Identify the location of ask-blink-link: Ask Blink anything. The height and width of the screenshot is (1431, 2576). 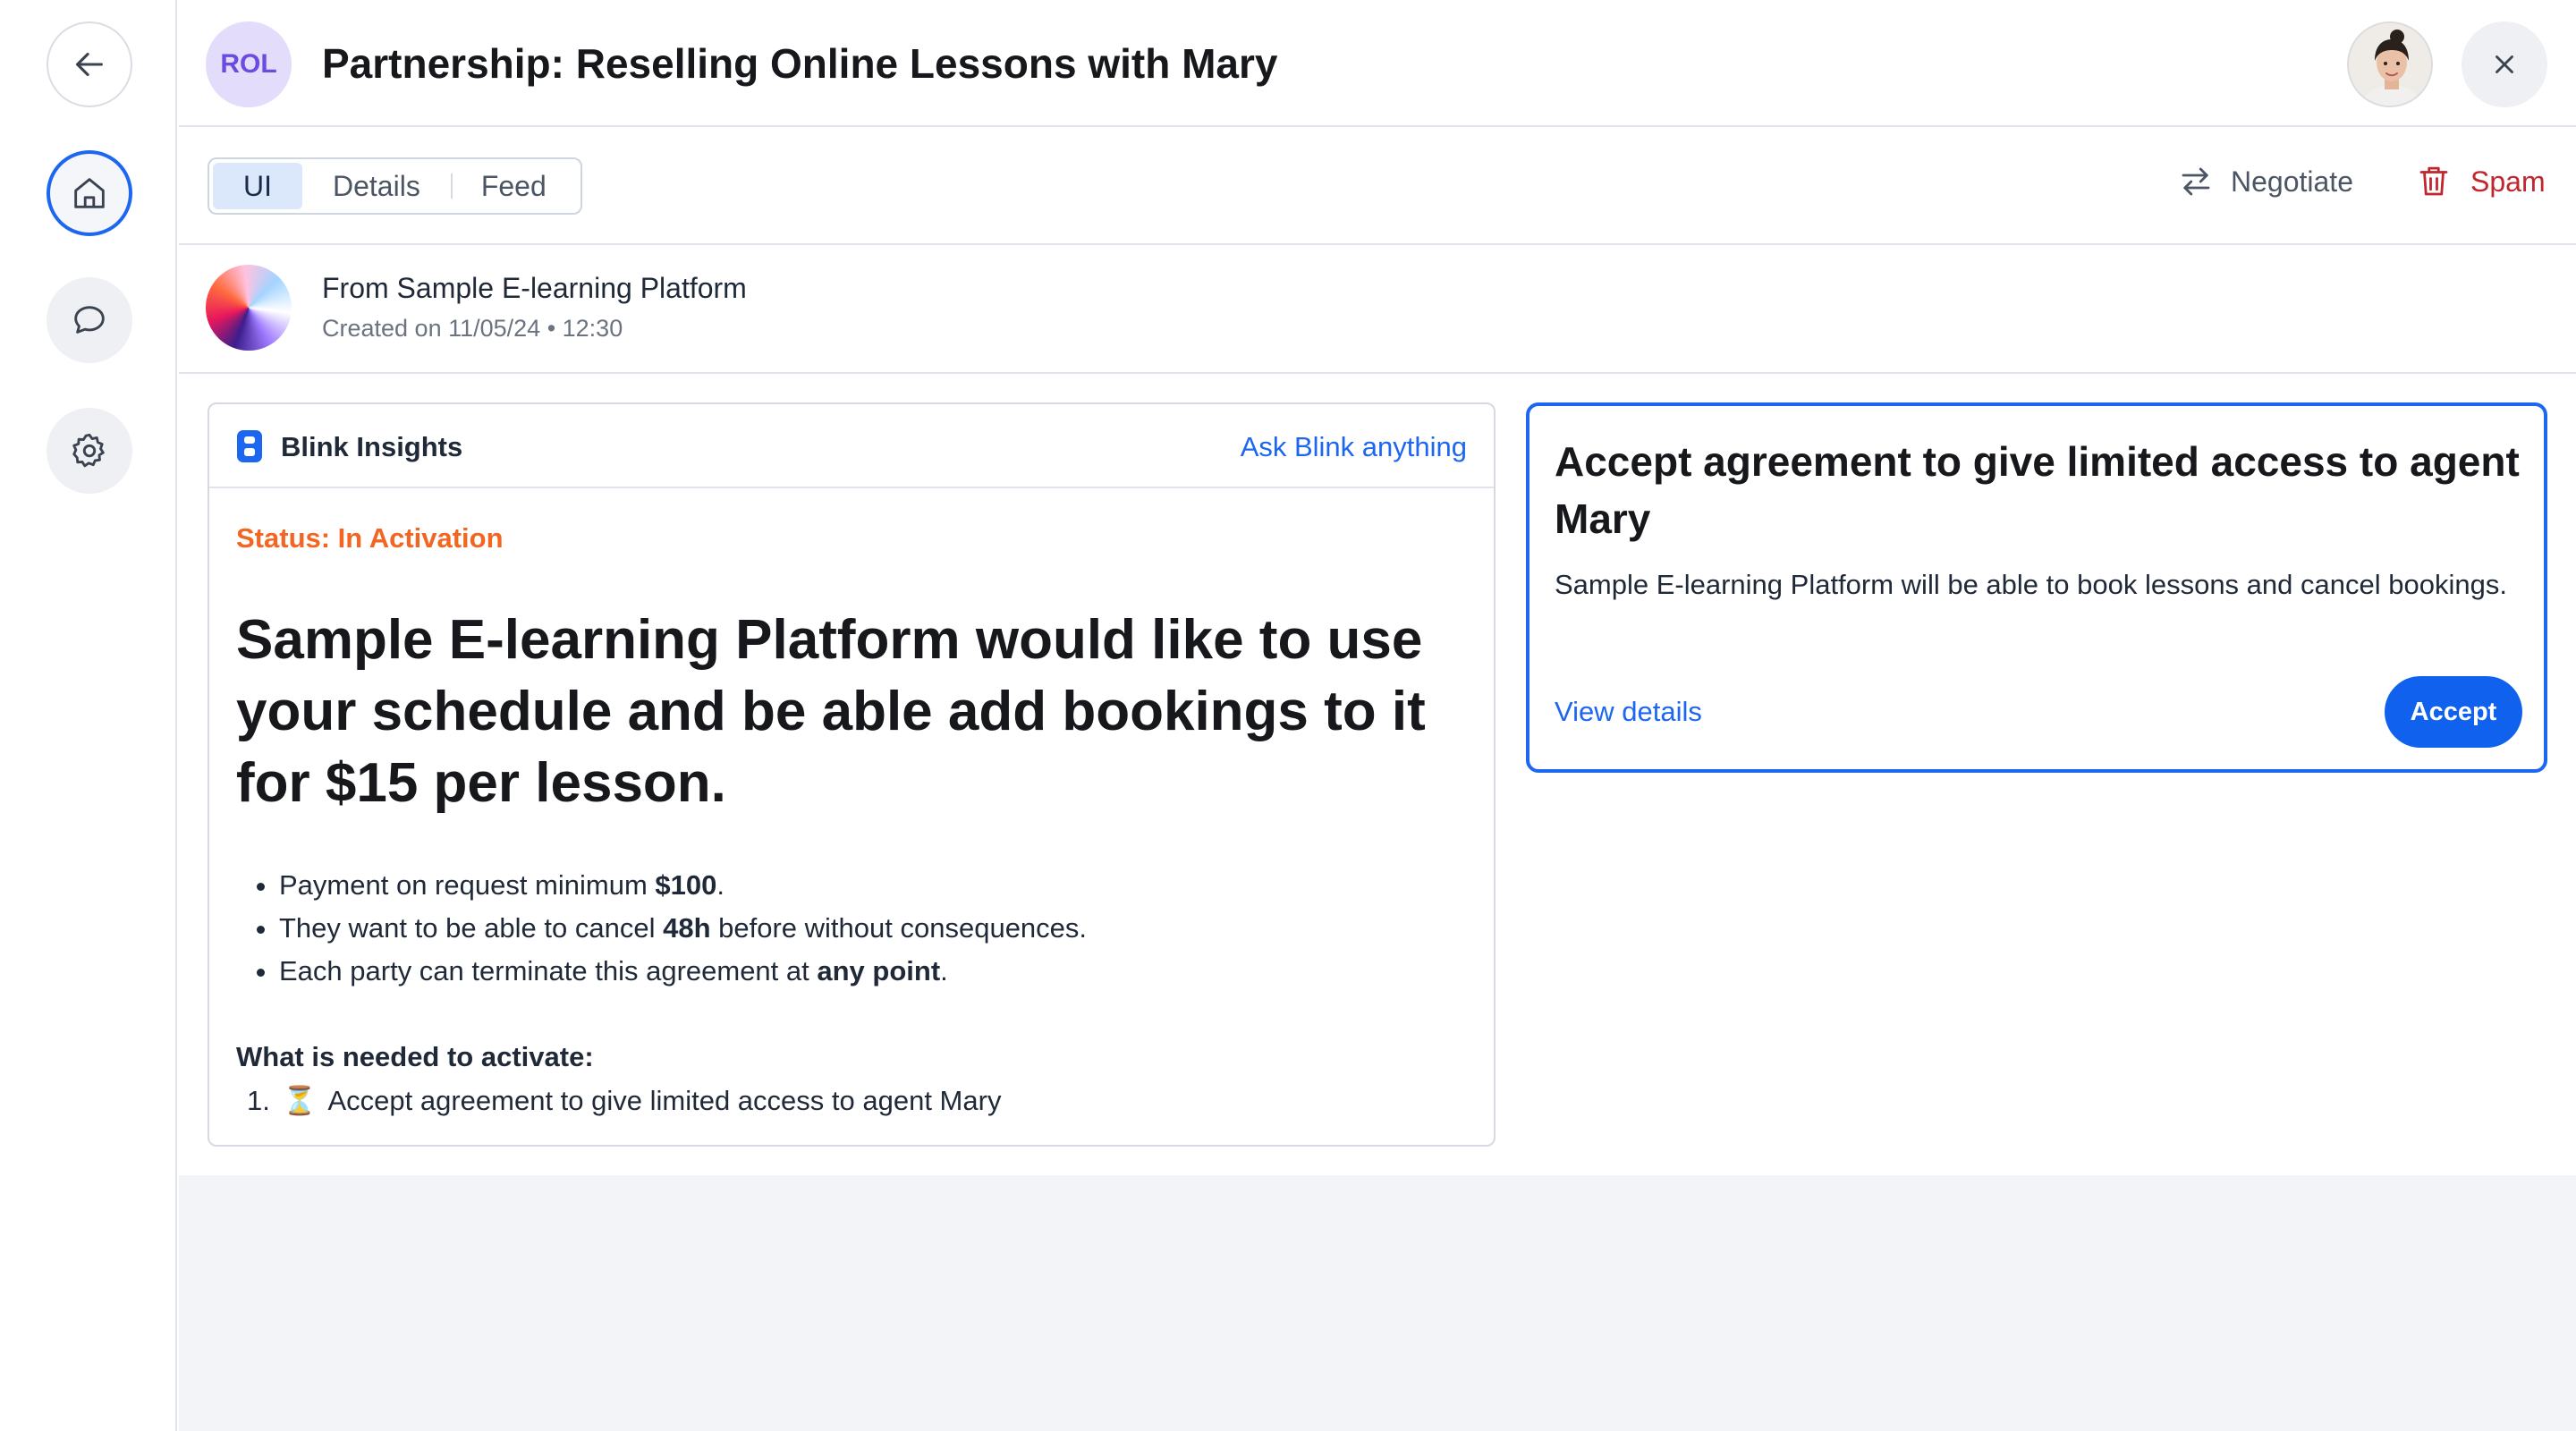
(1354, 447).